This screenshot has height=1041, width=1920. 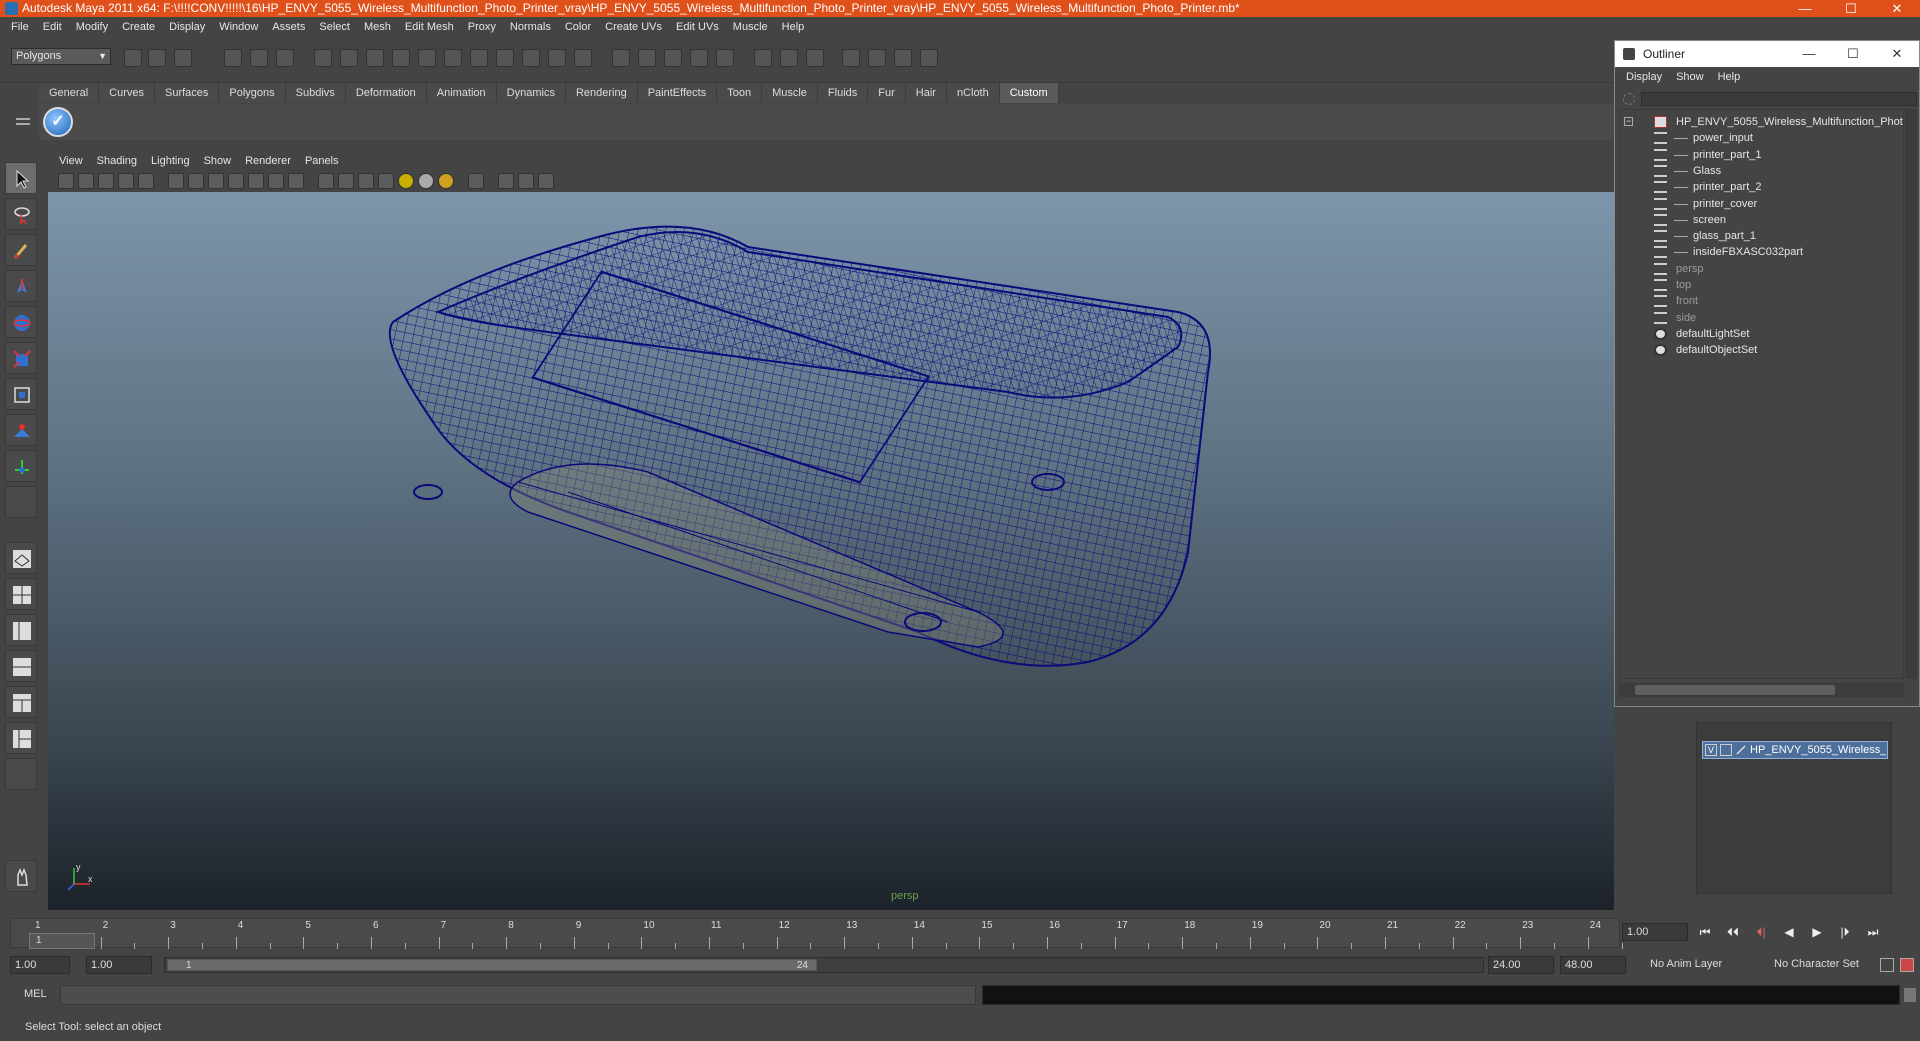 What do you see at coordinates (673, 58) in the screenshot?
I see `snap-to-point-icon` at bounding box center [673, 58].